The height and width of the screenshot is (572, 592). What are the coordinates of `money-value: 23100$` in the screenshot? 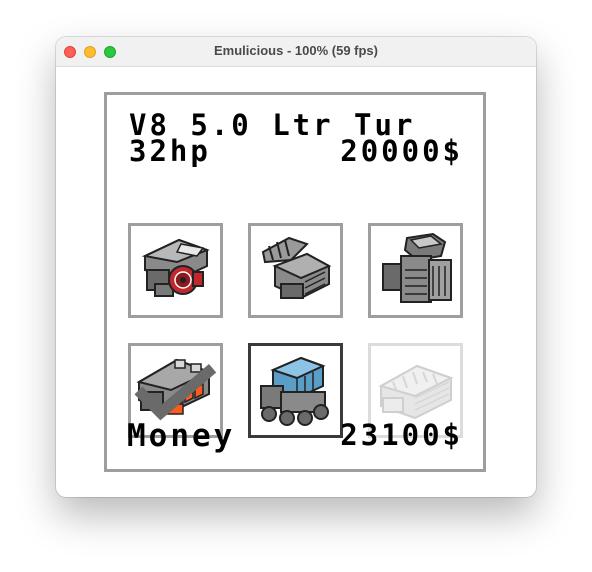 It's located at (401, 435).